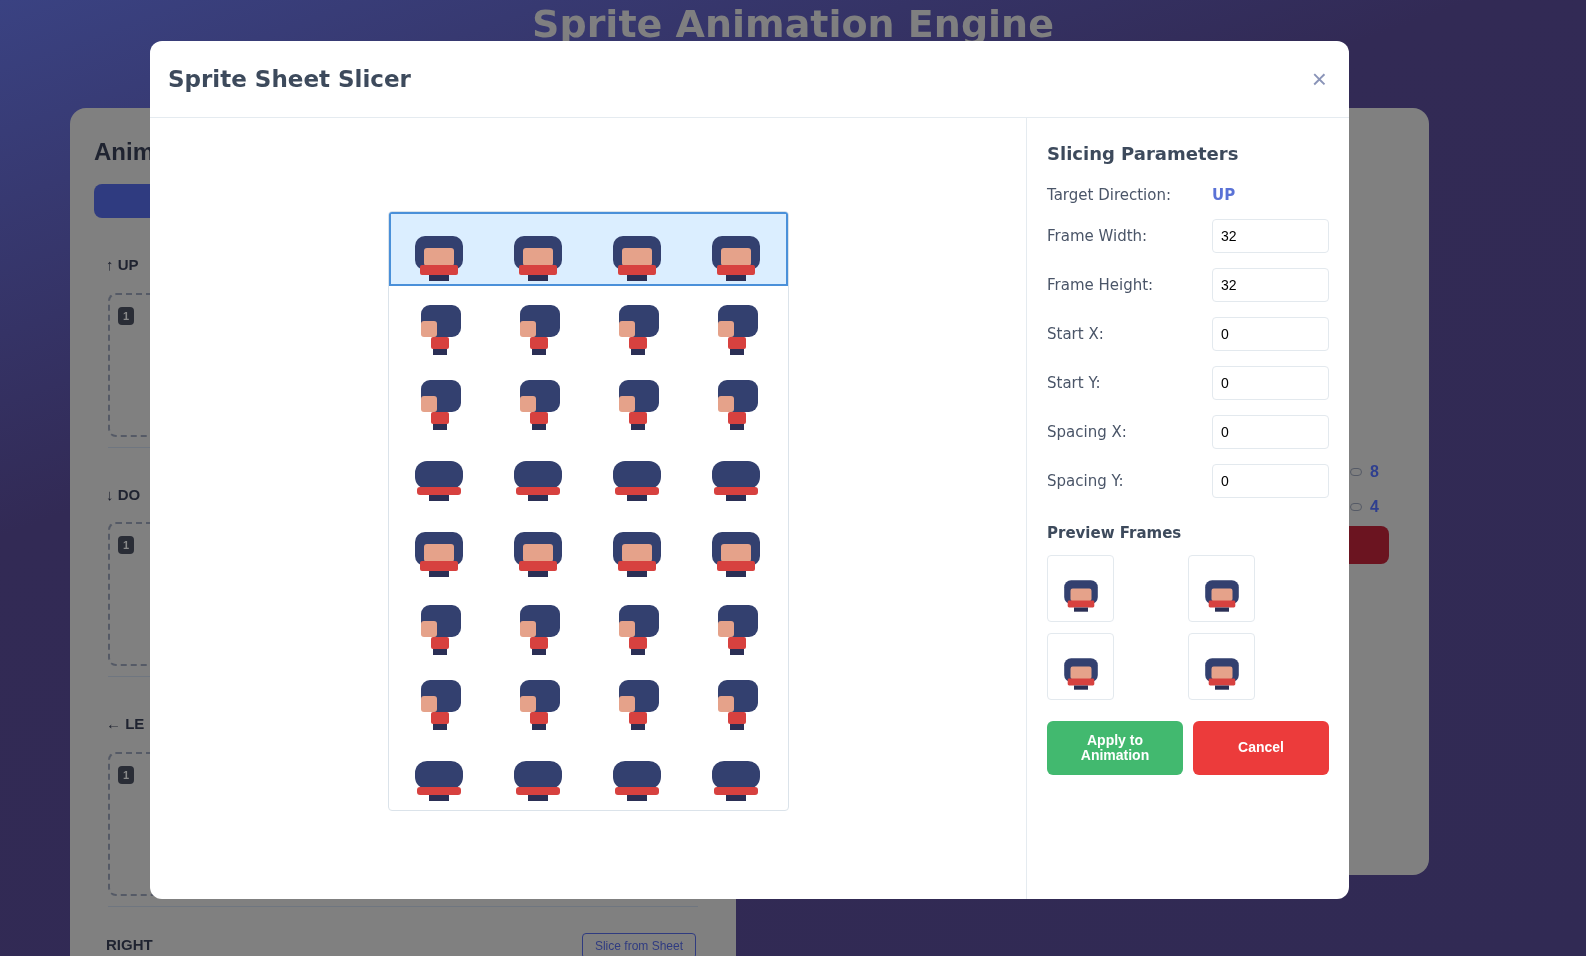 This screenshot has width=1586, height=956. What do you see at coordinates (289, 79) in the screenshot?
I see `dialog-title: Sprite Sheet Slicer` at bounding box center [289, 79].